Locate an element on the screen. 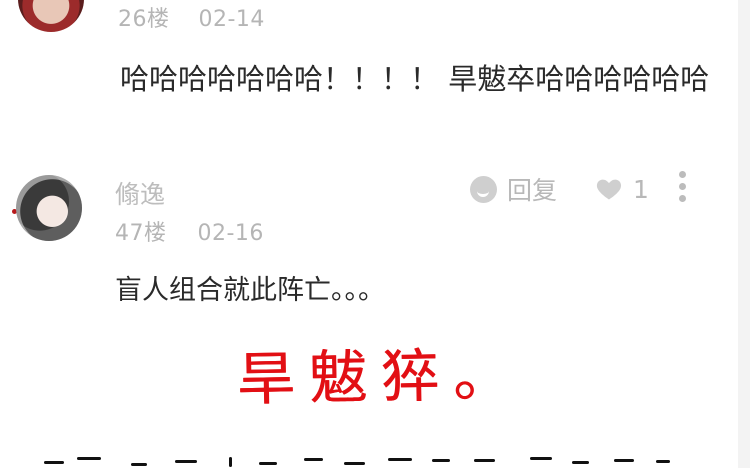 The image size is (750, 468). comment-text: 盲人组合就此阵亡。。。 is located at coordinates (250, 290).